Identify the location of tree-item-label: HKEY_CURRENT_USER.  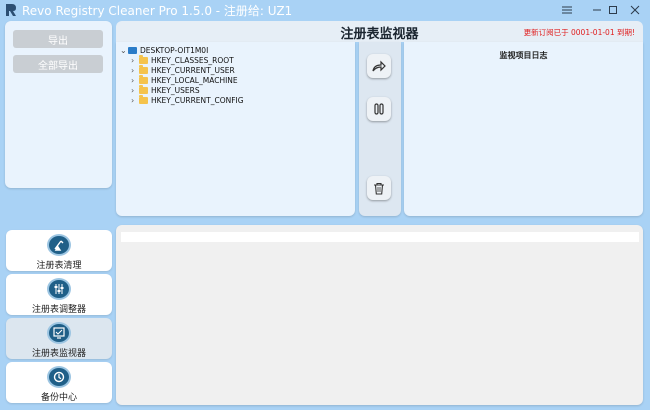
(193, 70).